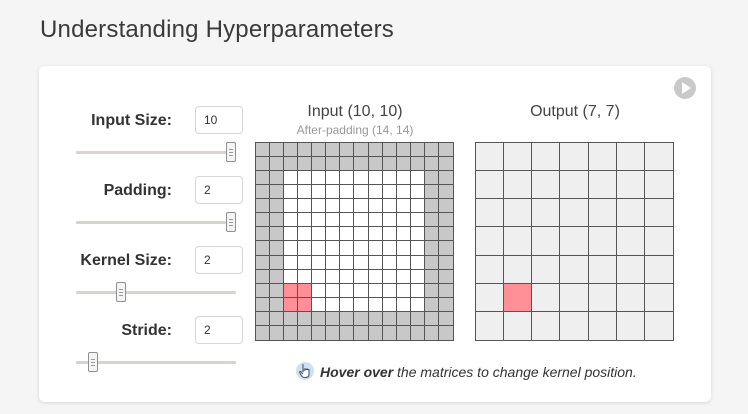 The height and width of the screenshot is (414, 748). What do you see at coordinates (156, 152) in the screenshot?
I see `input-size-slider-track` at bounding box center [156, 152].